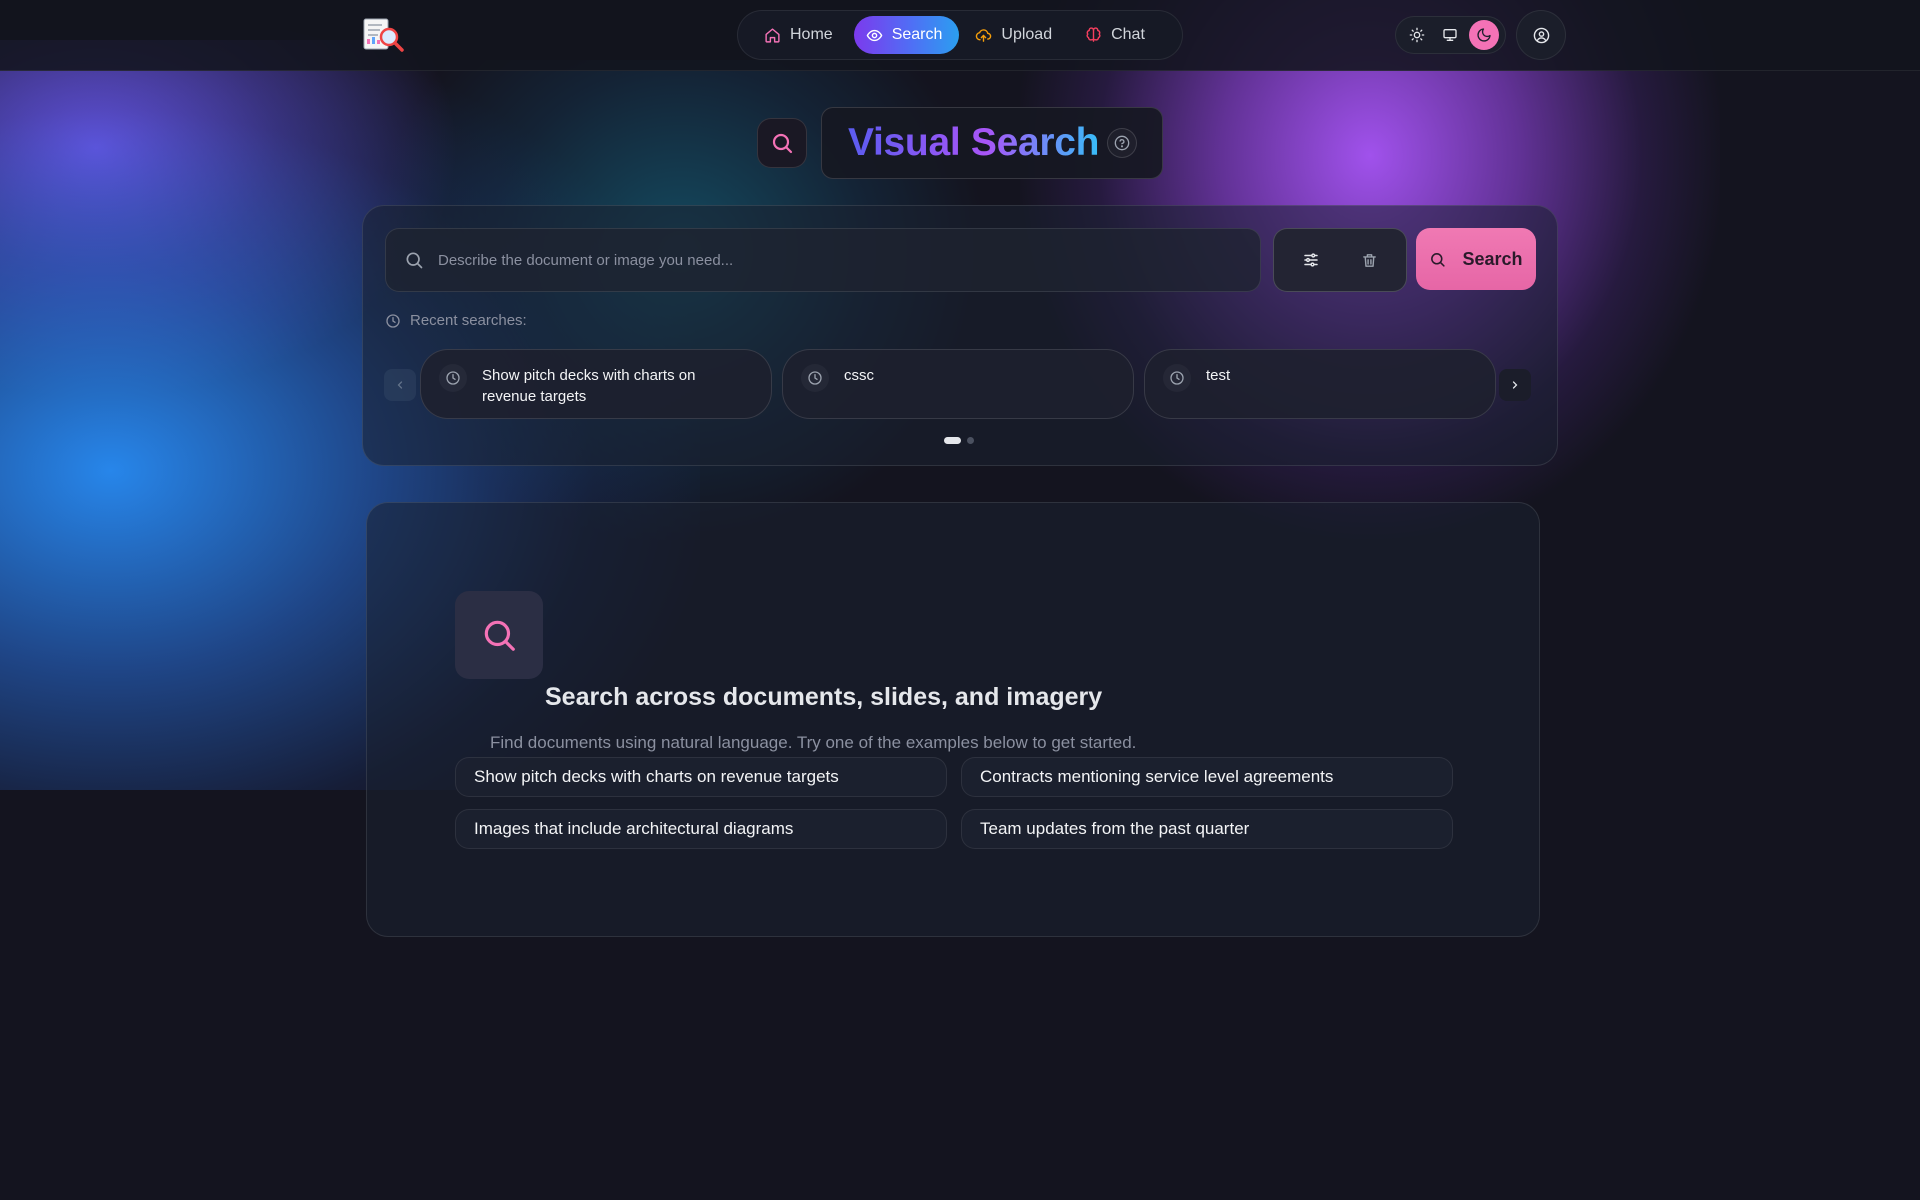 The width and height of the screenshot is (1920, 1200). Describe the element at coordinates (859, 375) in the screenshot. I see `recent-search-text: cssc` at that location.